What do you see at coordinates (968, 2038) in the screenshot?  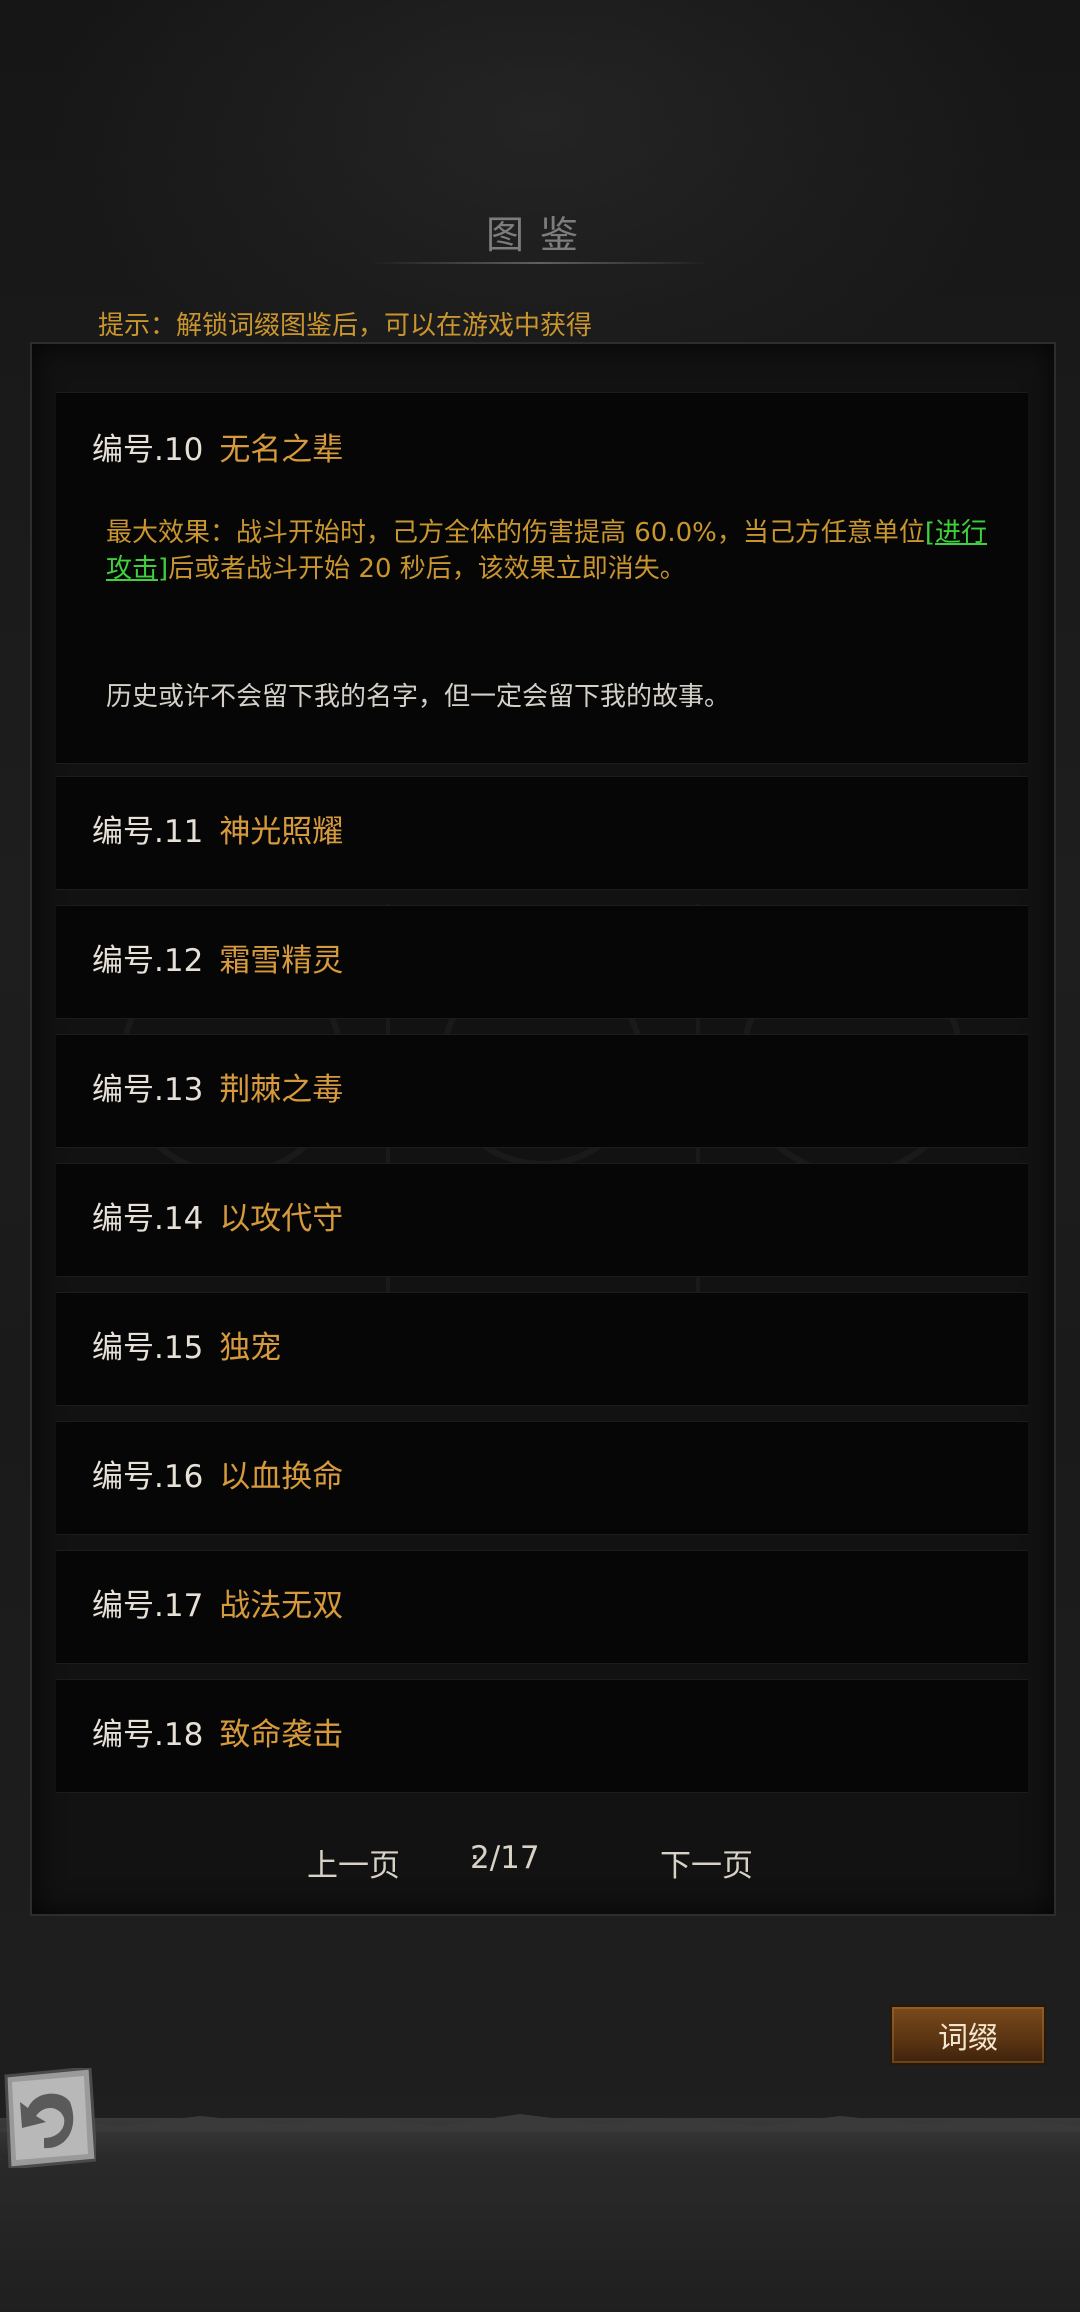 I see `affix-tab-label: 词缀` at bounding box center [968, 2038].